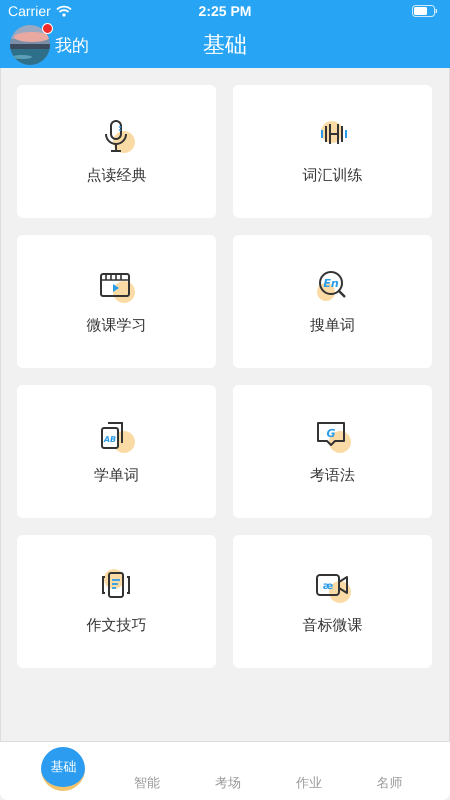 The width and height of the screenshot is (450, 800). I want to click on time-label: 2:25 PM, so click(225, 11).